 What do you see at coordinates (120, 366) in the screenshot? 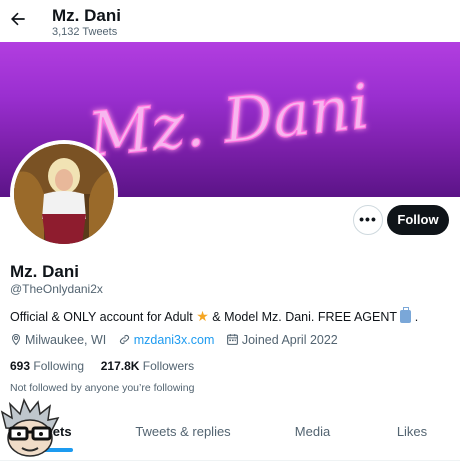
I see `followers-count: 217.8K` at bounding box center [120, 366].